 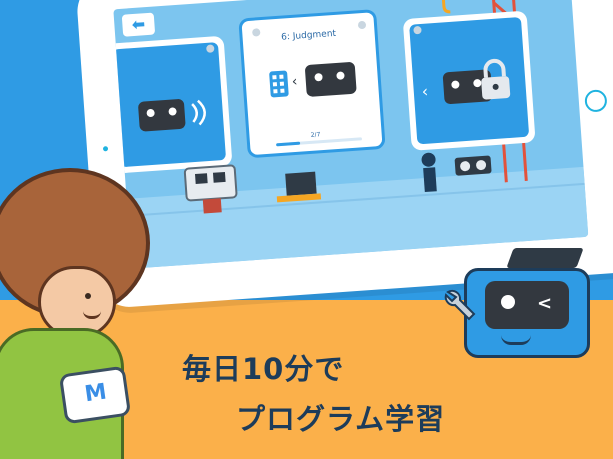 I want to click on back-arrow-icon: ⬅, so click(x=138, y=24).